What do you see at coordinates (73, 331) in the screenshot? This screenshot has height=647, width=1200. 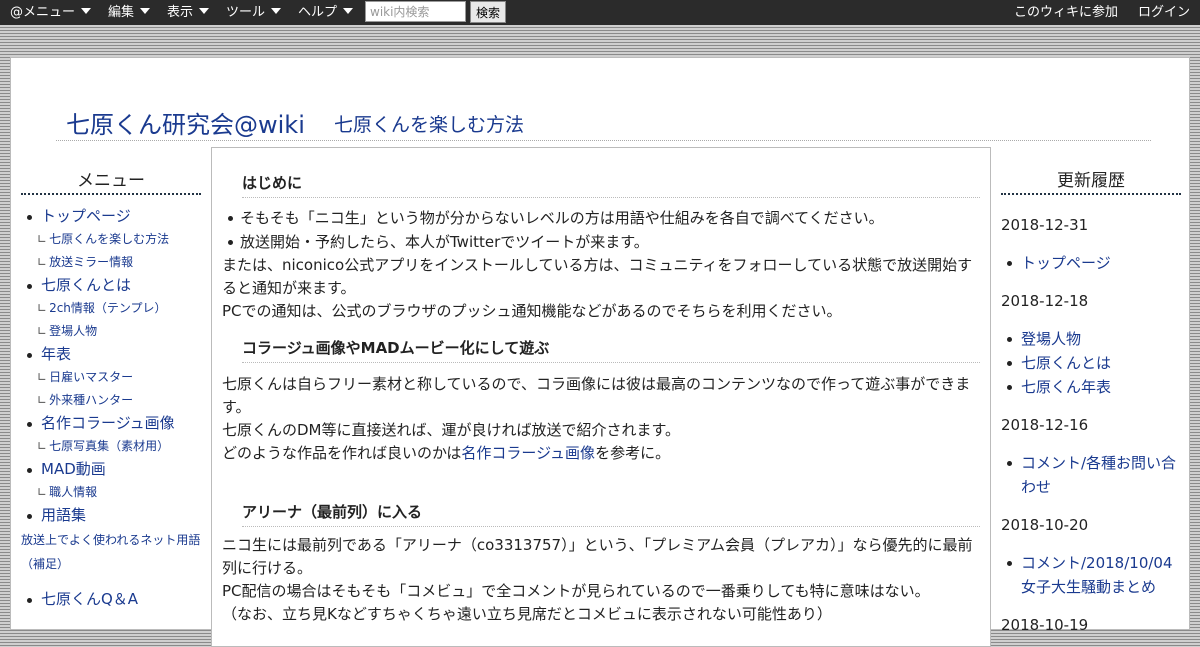 I see `menu-subitem-label: 登場人物` at bounding box center [73, 331].